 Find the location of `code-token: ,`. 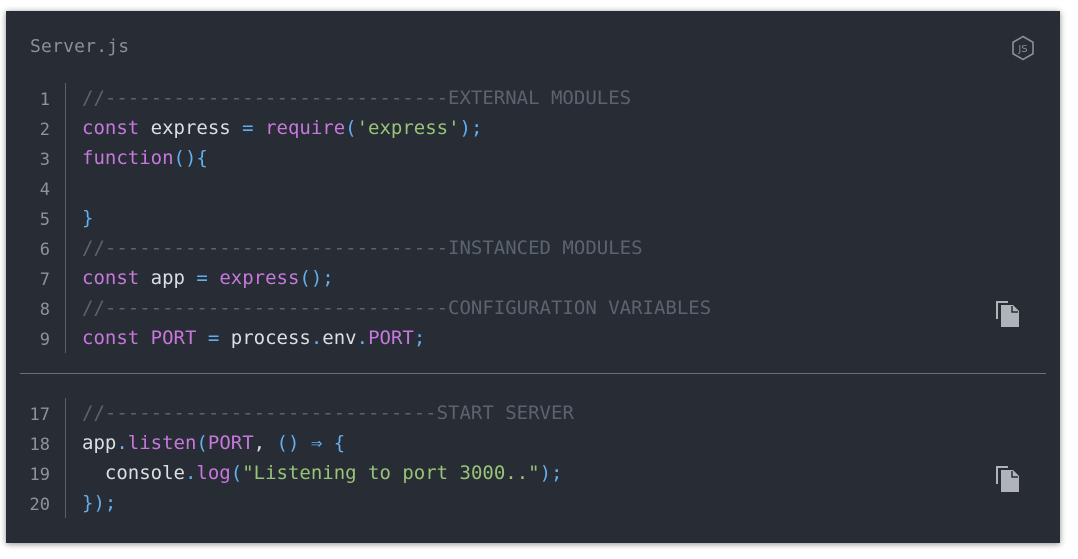

code-token: , is located at coordinates (265, 443).